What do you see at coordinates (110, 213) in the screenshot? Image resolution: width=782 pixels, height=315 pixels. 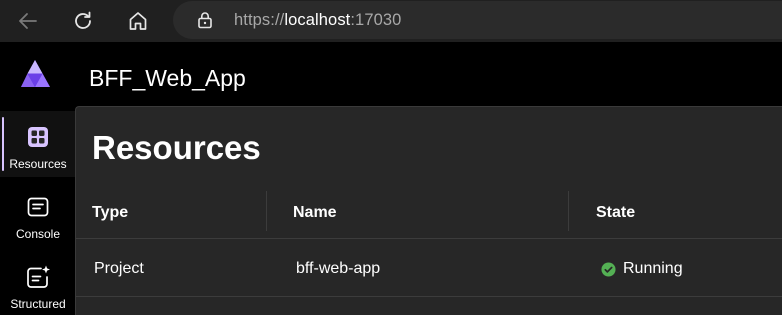 I see `column-header-type: Type` at bounding box center [110, 213].